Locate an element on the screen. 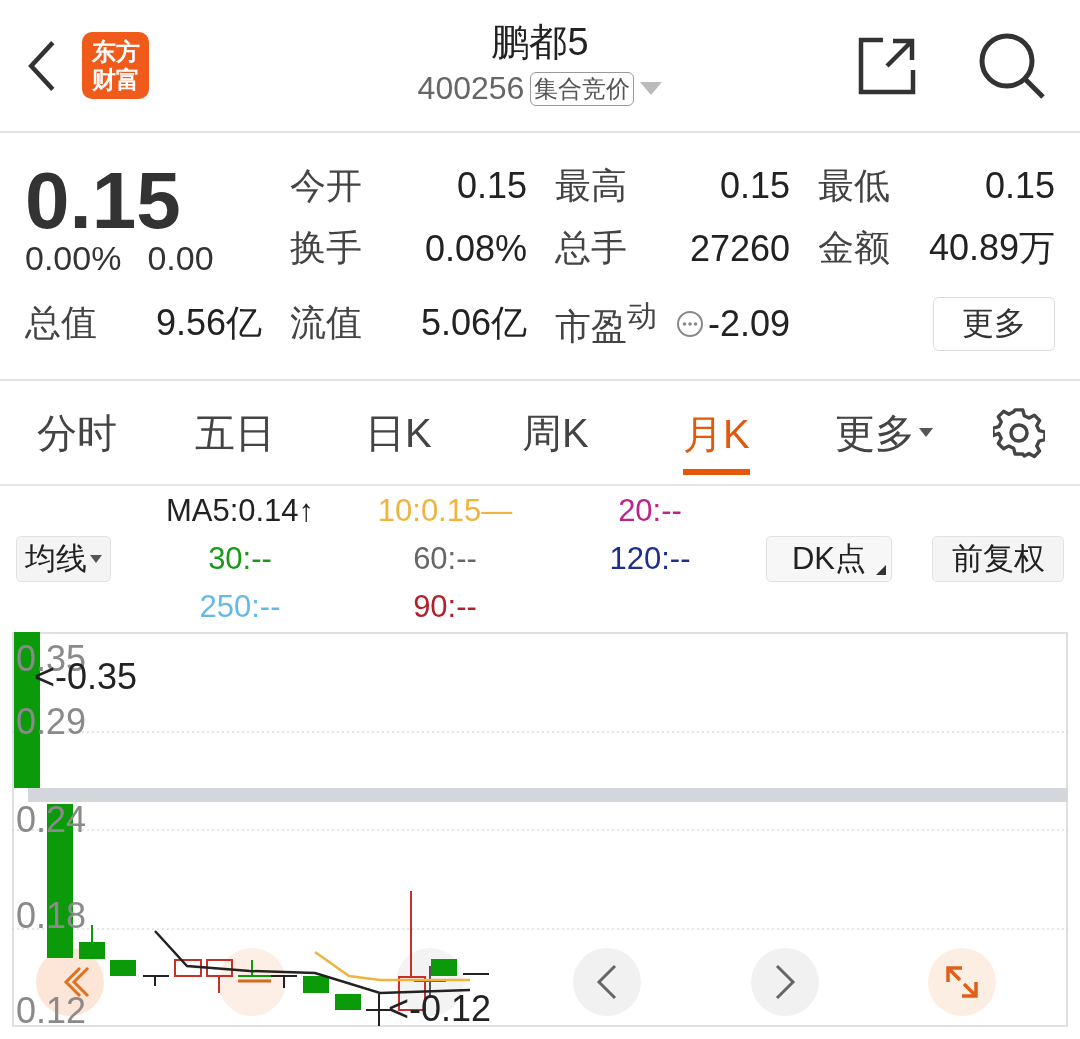 The image size is (1080, 1039). previous-button is located at coordinates (607, 982).